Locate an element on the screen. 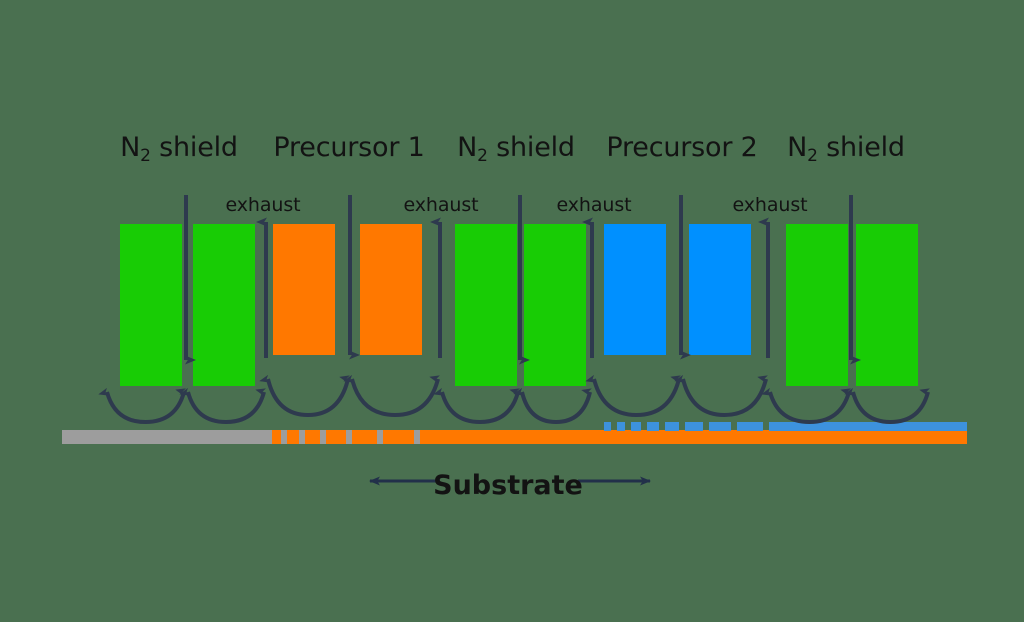  exhaust-label-exhaust-1: exhaust is located at coordinates (263, 205).